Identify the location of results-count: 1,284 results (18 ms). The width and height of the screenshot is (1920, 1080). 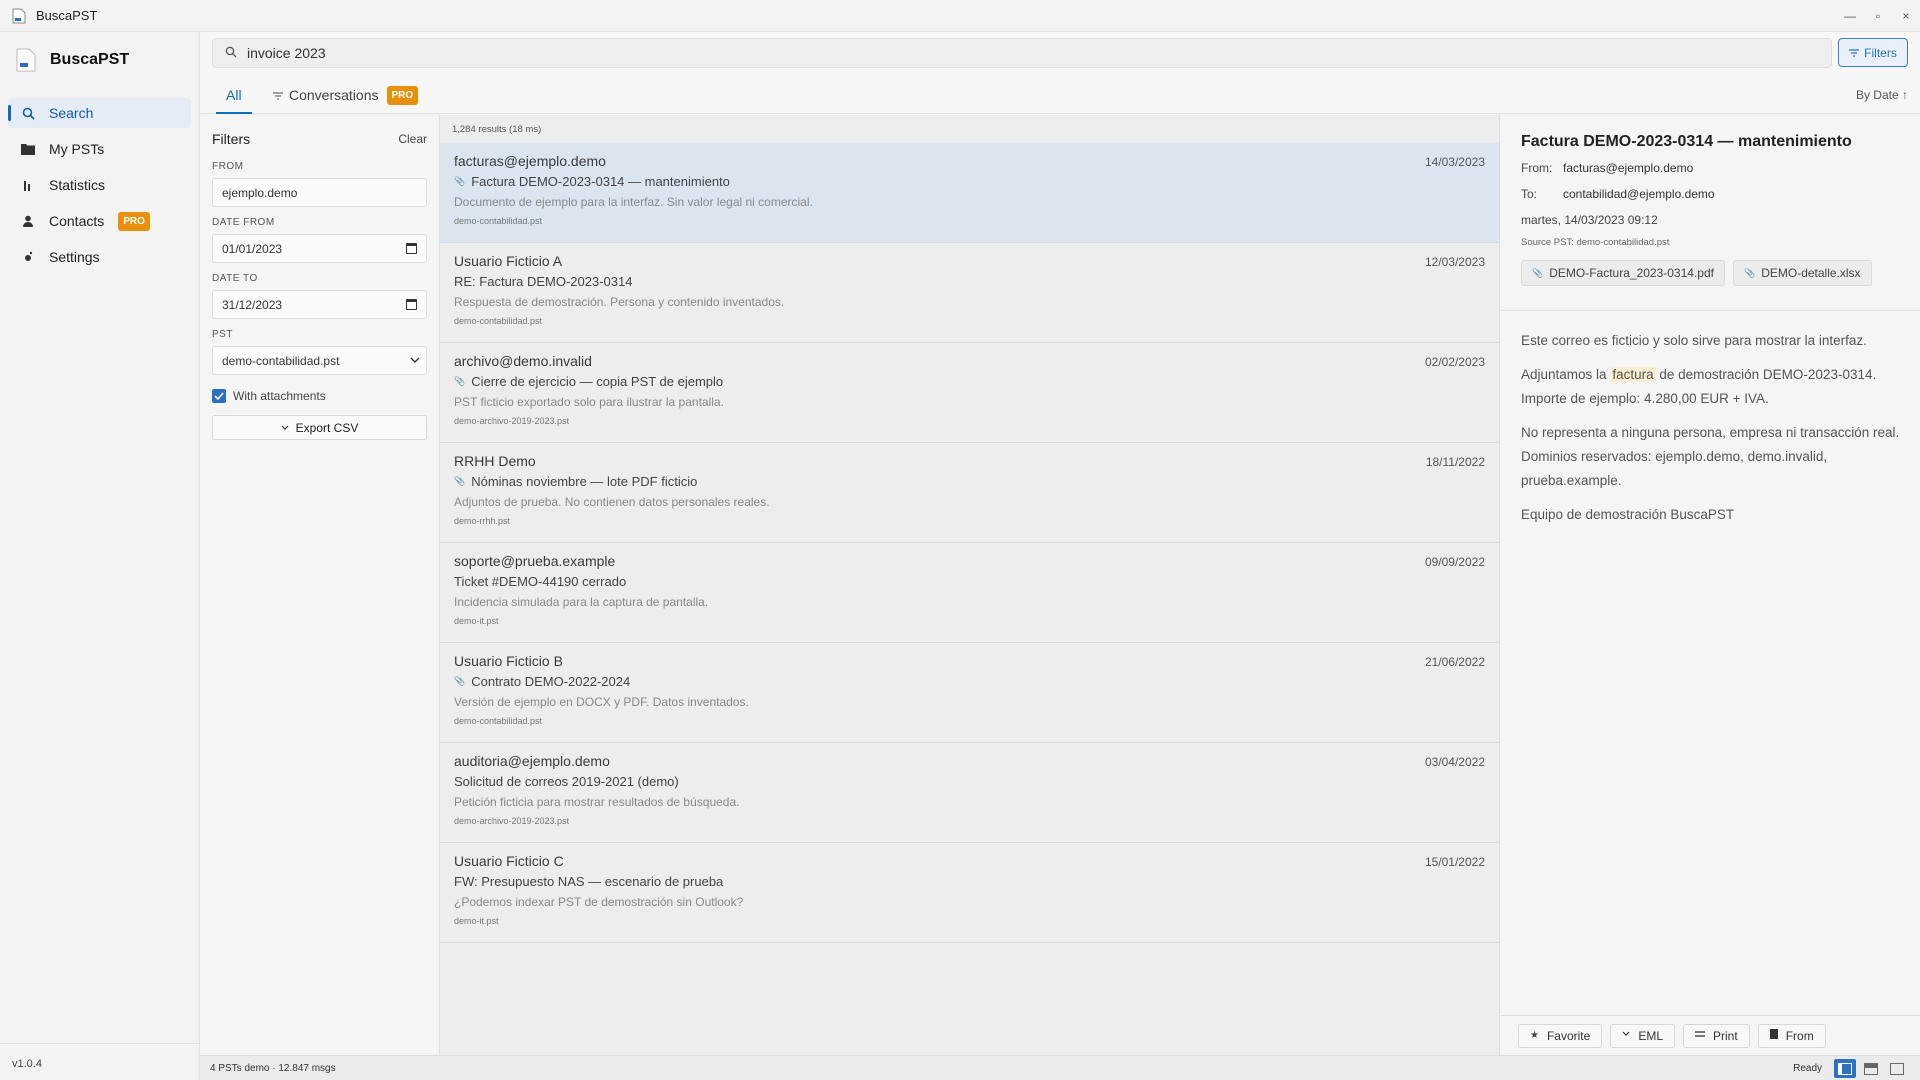
(497, 129).